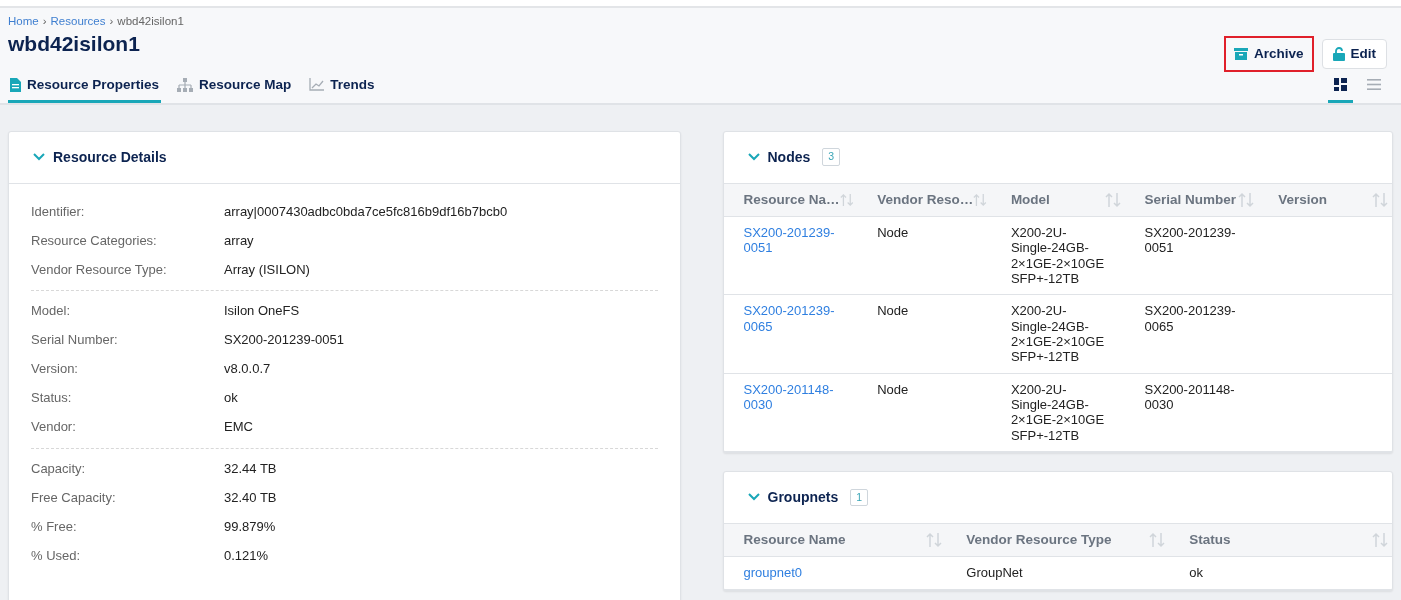  I want to click on property-label: Version:, so click(55, 370).